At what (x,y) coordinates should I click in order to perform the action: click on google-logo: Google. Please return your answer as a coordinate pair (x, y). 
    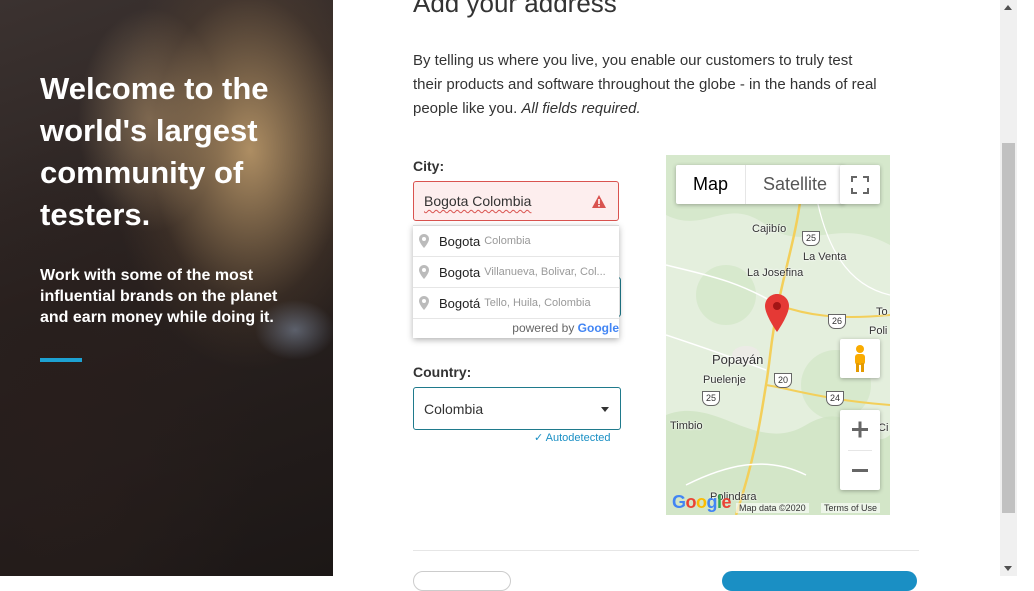
    Looking at the image, I should click on (702, 502).